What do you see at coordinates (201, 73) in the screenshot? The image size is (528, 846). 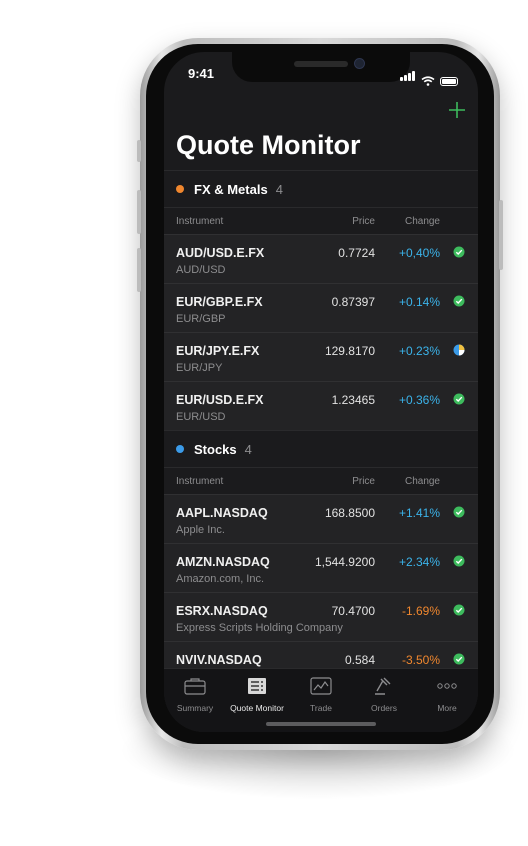 I see `status-time: 9:41` at bounding box center [201, 73].